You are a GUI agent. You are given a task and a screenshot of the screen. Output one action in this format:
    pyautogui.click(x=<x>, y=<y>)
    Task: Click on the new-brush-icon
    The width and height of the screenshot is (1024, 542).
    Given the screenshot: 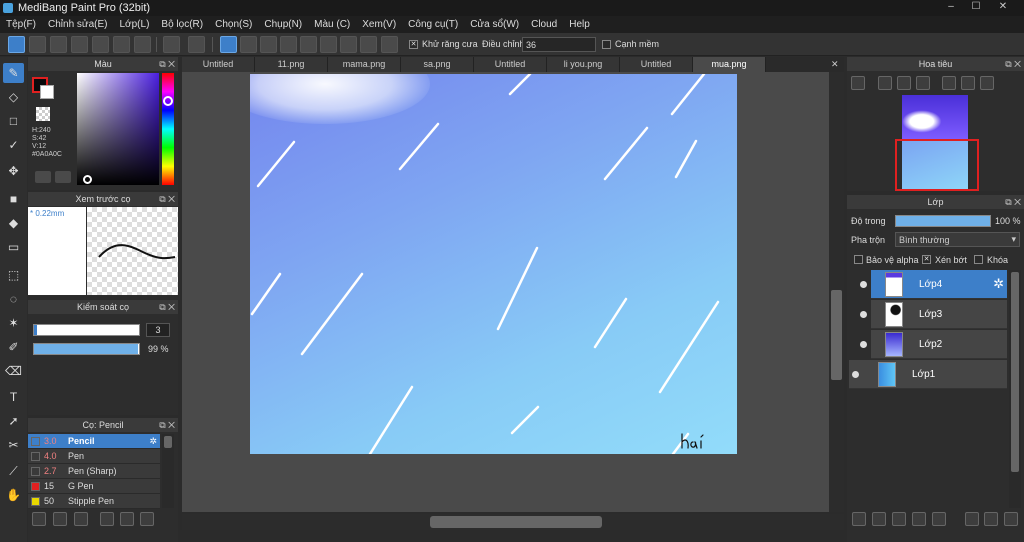 What is the action you would take?
    pyautogui.click(x=60, y=519)
    